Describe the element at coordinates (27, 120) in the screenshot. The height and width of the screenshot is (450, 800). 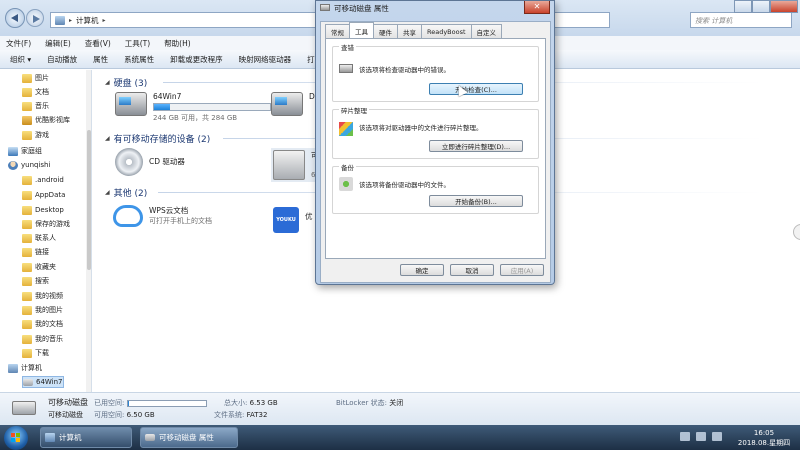
I see `lib-icon` at that location.